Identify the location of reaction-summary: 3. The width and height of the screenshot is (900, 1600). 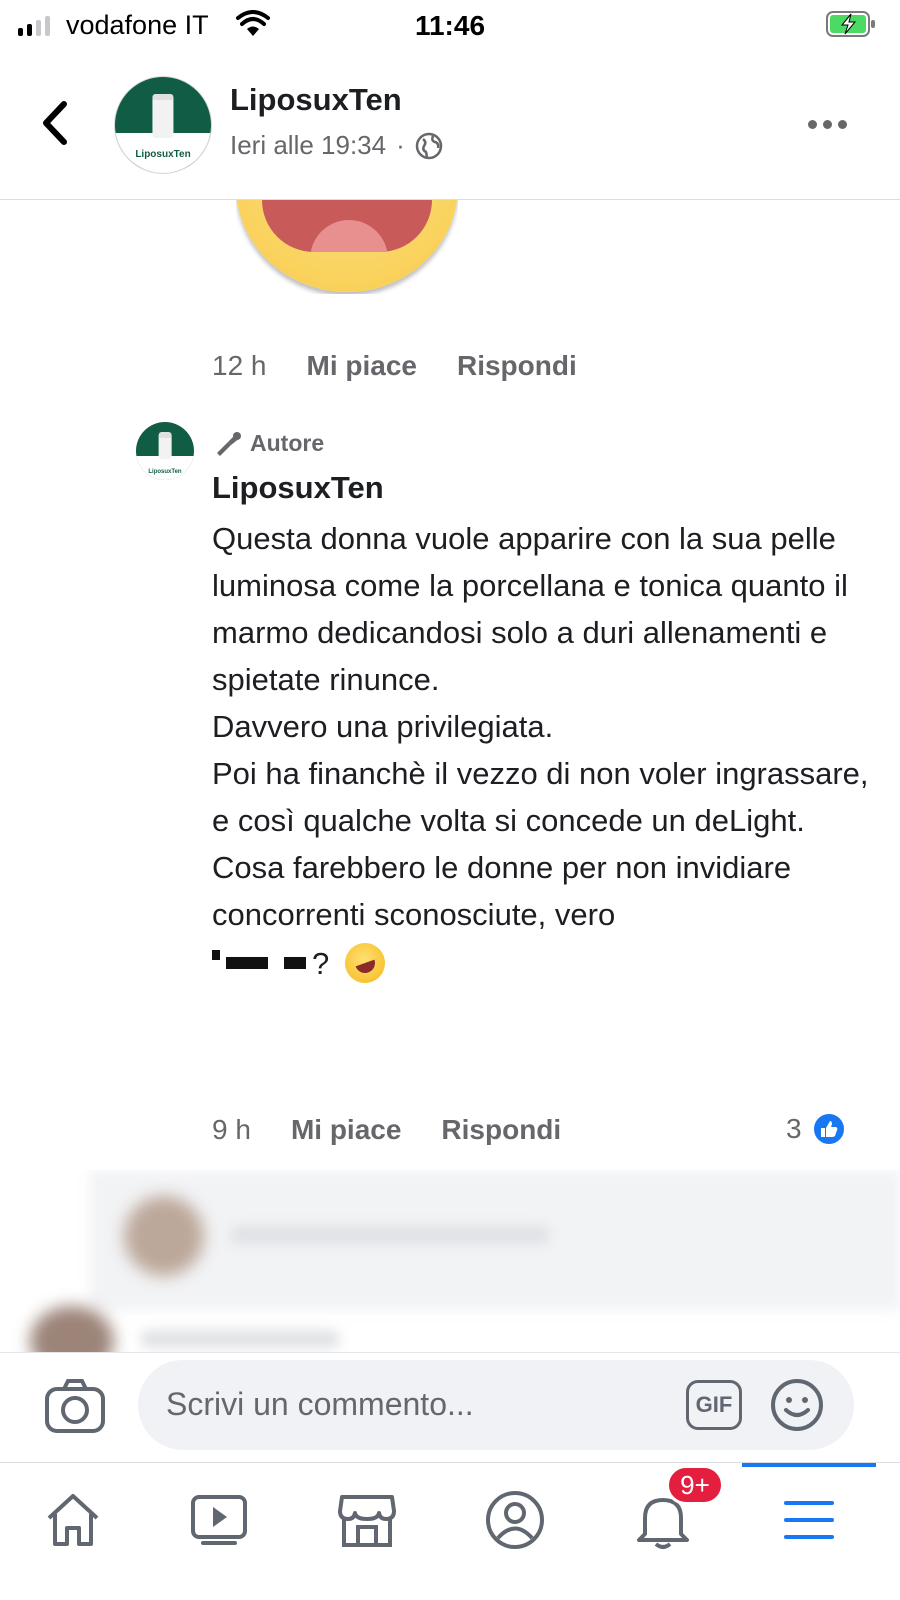
(816, 1129).